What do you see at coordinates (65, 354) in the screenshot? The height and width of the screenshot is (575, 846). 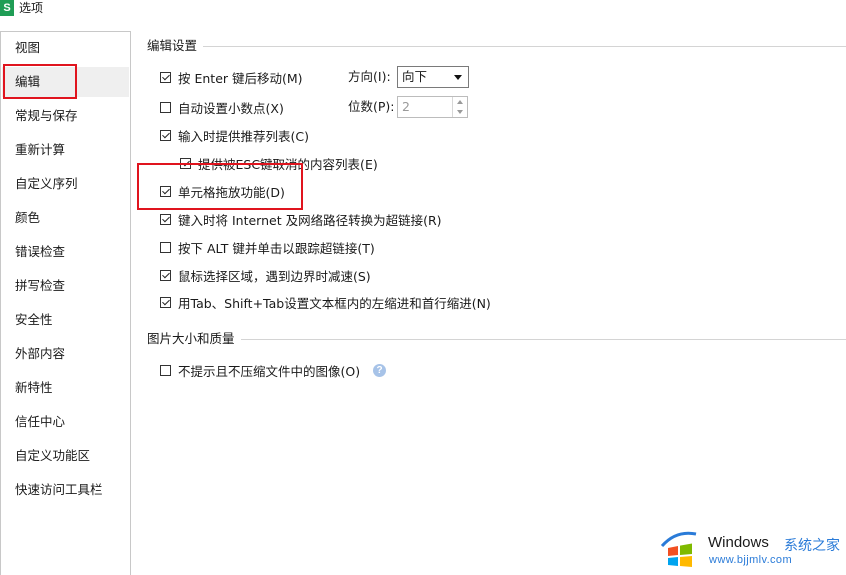 I see `sidebar-item-external-content: 外部内容` at bounding box center [65, 354].